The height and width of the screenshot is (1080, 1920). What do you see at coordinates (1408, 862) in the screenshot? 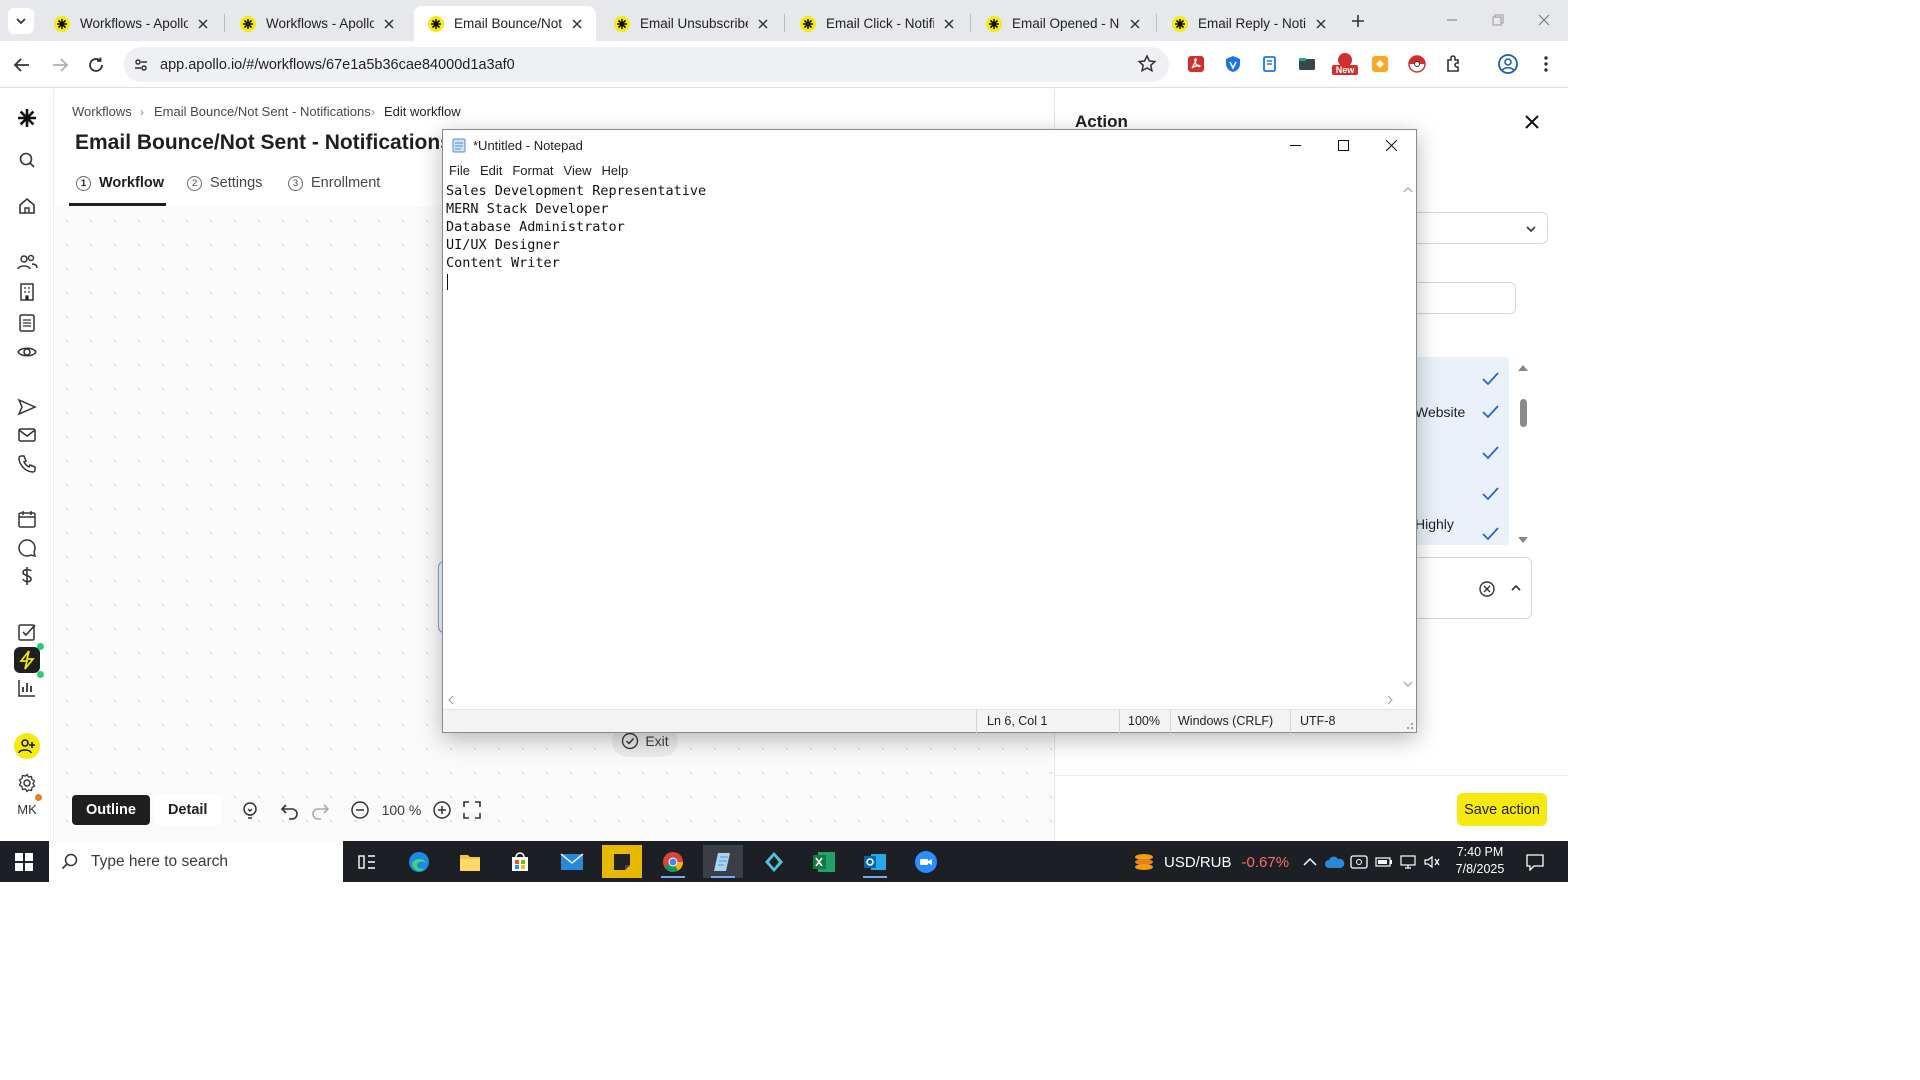
I see `network-icon` at bounding box center [1408, 862].